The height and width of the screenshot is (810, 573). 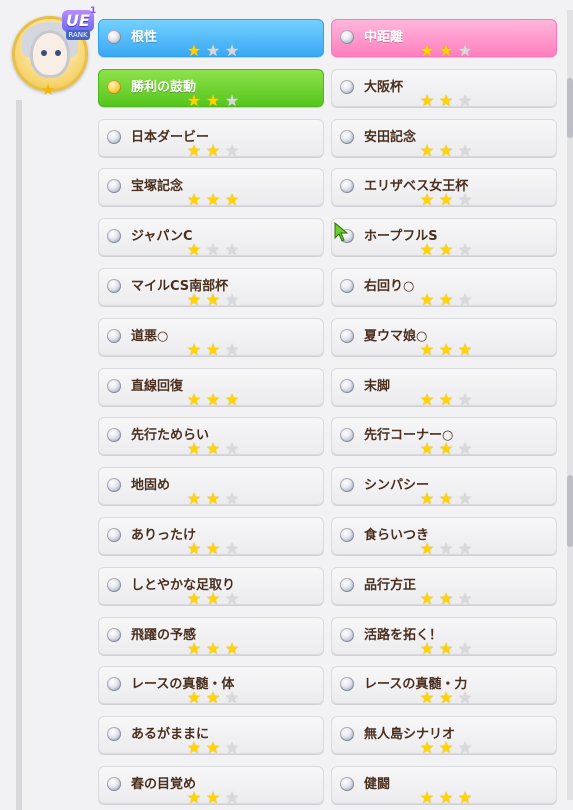 What do you see at coordinates (570, 108) in the screenshot?
I see `scrollbar-thumb` at bounding box center [570, 108].